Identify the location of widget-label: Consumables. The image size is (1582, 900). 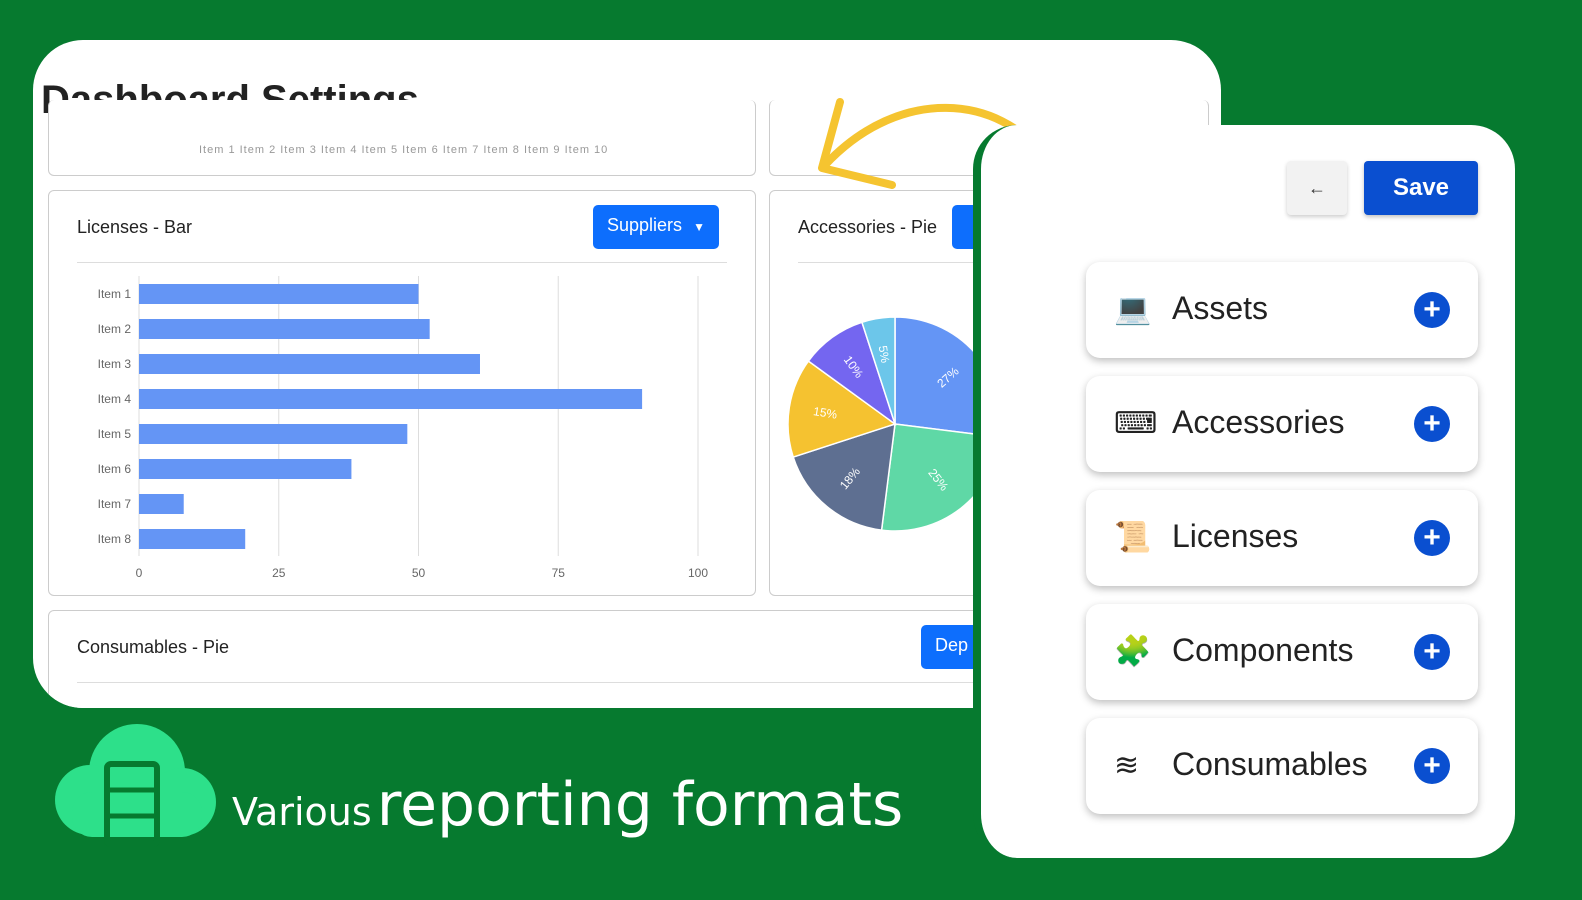
(1270, 764).